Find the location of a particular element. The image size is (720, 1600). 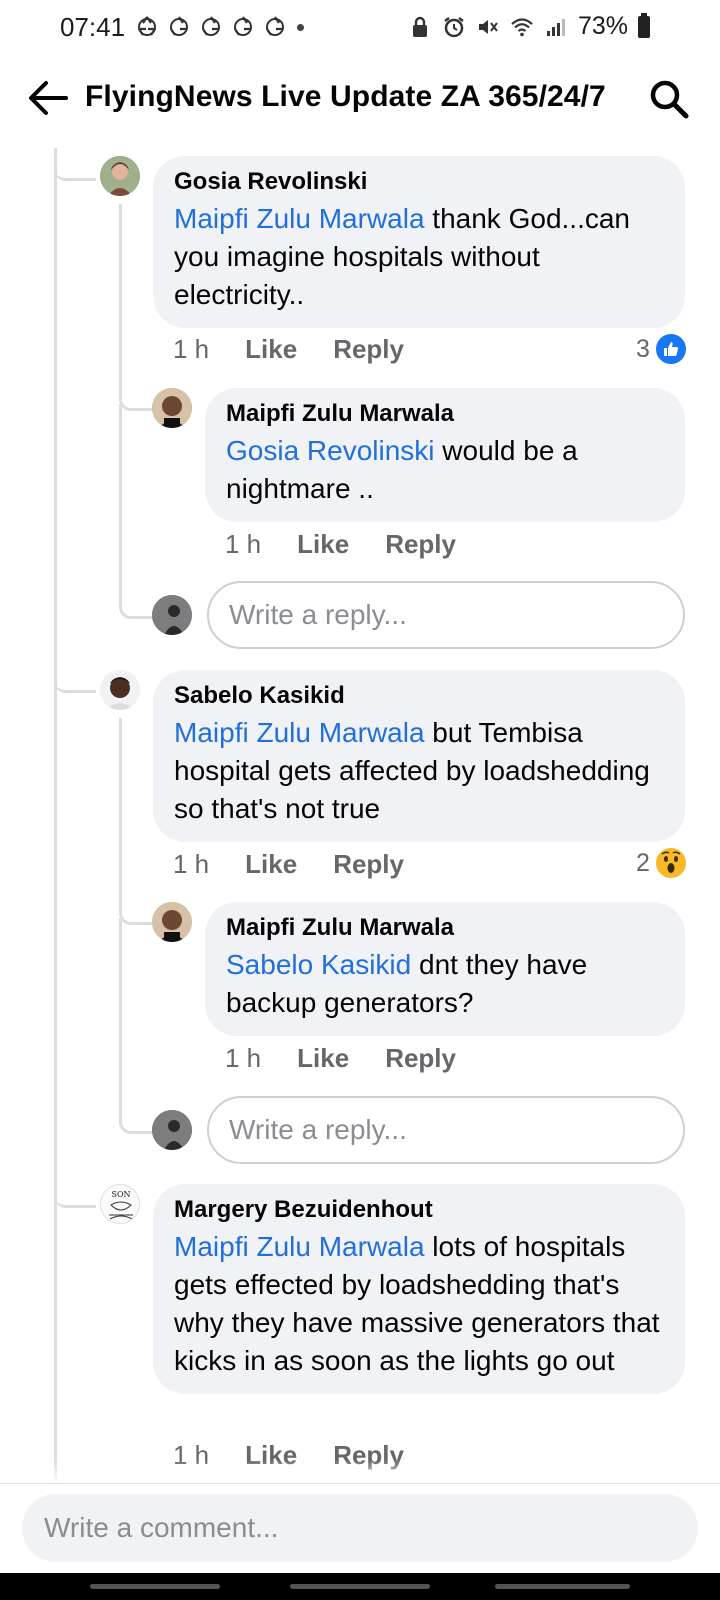

avatar: SON is located at coordinates (120, 1204).